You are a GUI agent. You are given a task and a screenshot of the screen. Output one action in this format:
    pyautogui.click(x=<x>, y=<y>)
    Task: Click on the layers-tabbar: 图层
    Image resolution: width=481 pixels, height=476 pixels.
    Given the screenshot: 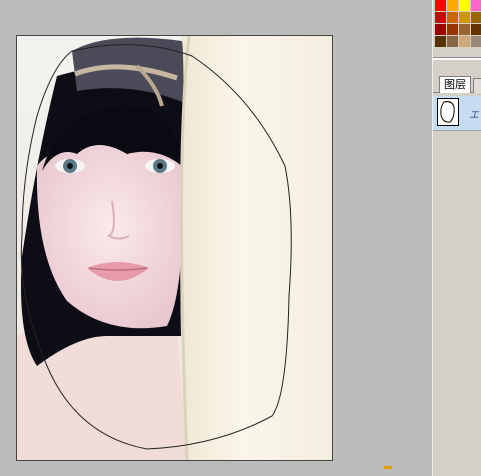 What is the action you would take?
    pyautogui.click(x=457, y=83)
    